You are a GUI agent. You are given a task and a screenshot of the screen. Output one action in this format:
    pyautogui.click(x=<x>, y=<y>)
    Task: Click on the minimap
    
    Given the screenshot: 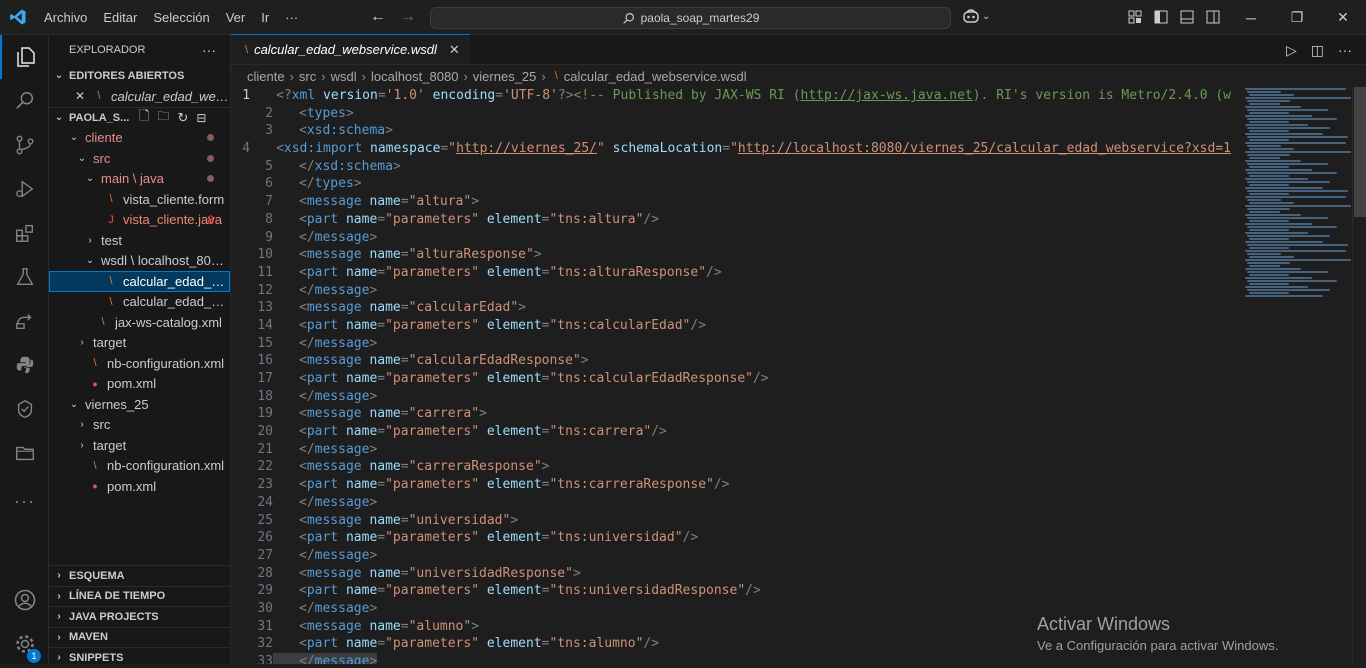 What is the action you would take?
    pyautogui.click(x=1295, y=375)
    